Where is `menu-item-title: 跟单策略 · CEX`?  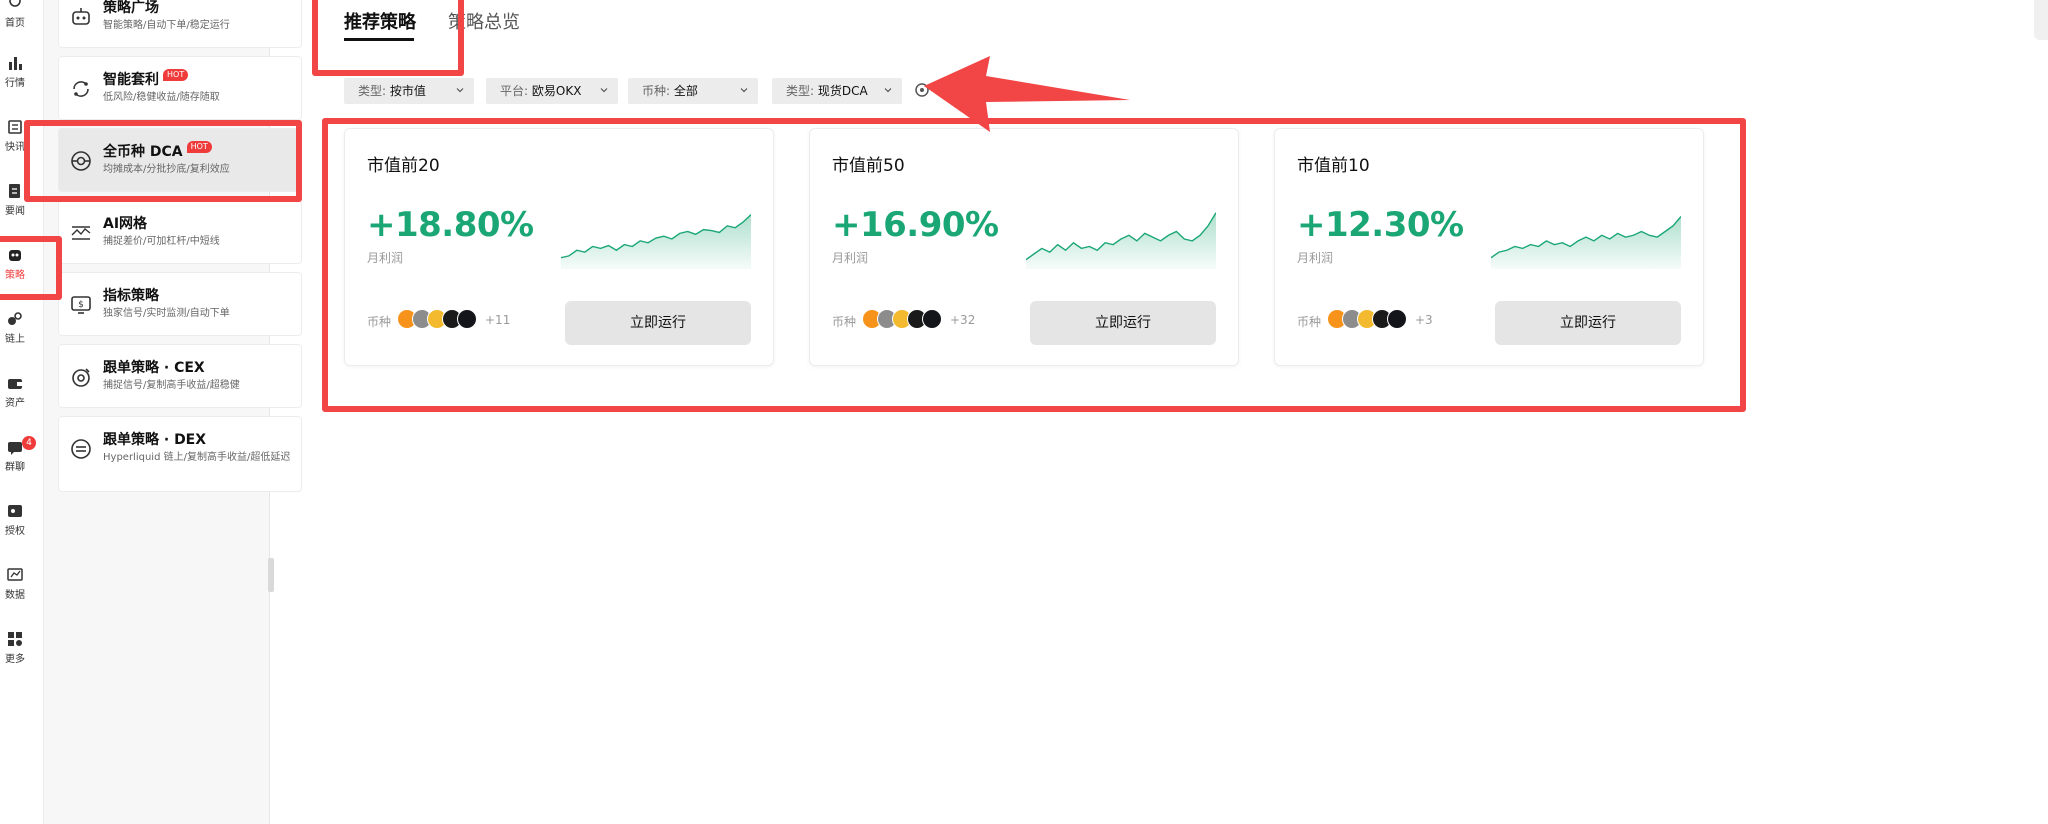
menu-item-title: 跟单策略 · CEX is located at coordinates (154, 368).